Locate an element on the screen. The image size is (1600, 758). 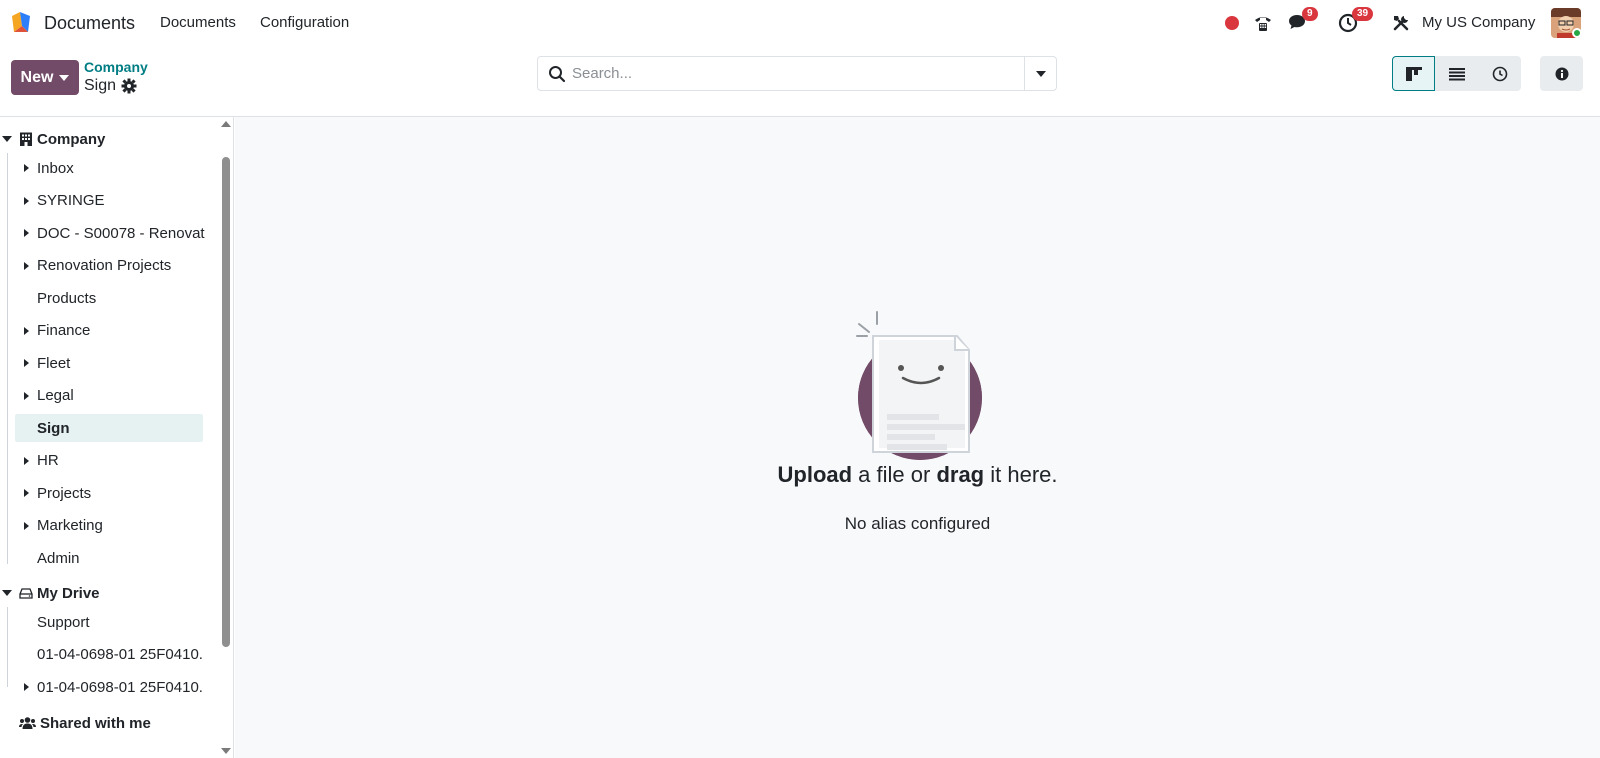
debug-tools-button is located at coordinates (1401, 23).